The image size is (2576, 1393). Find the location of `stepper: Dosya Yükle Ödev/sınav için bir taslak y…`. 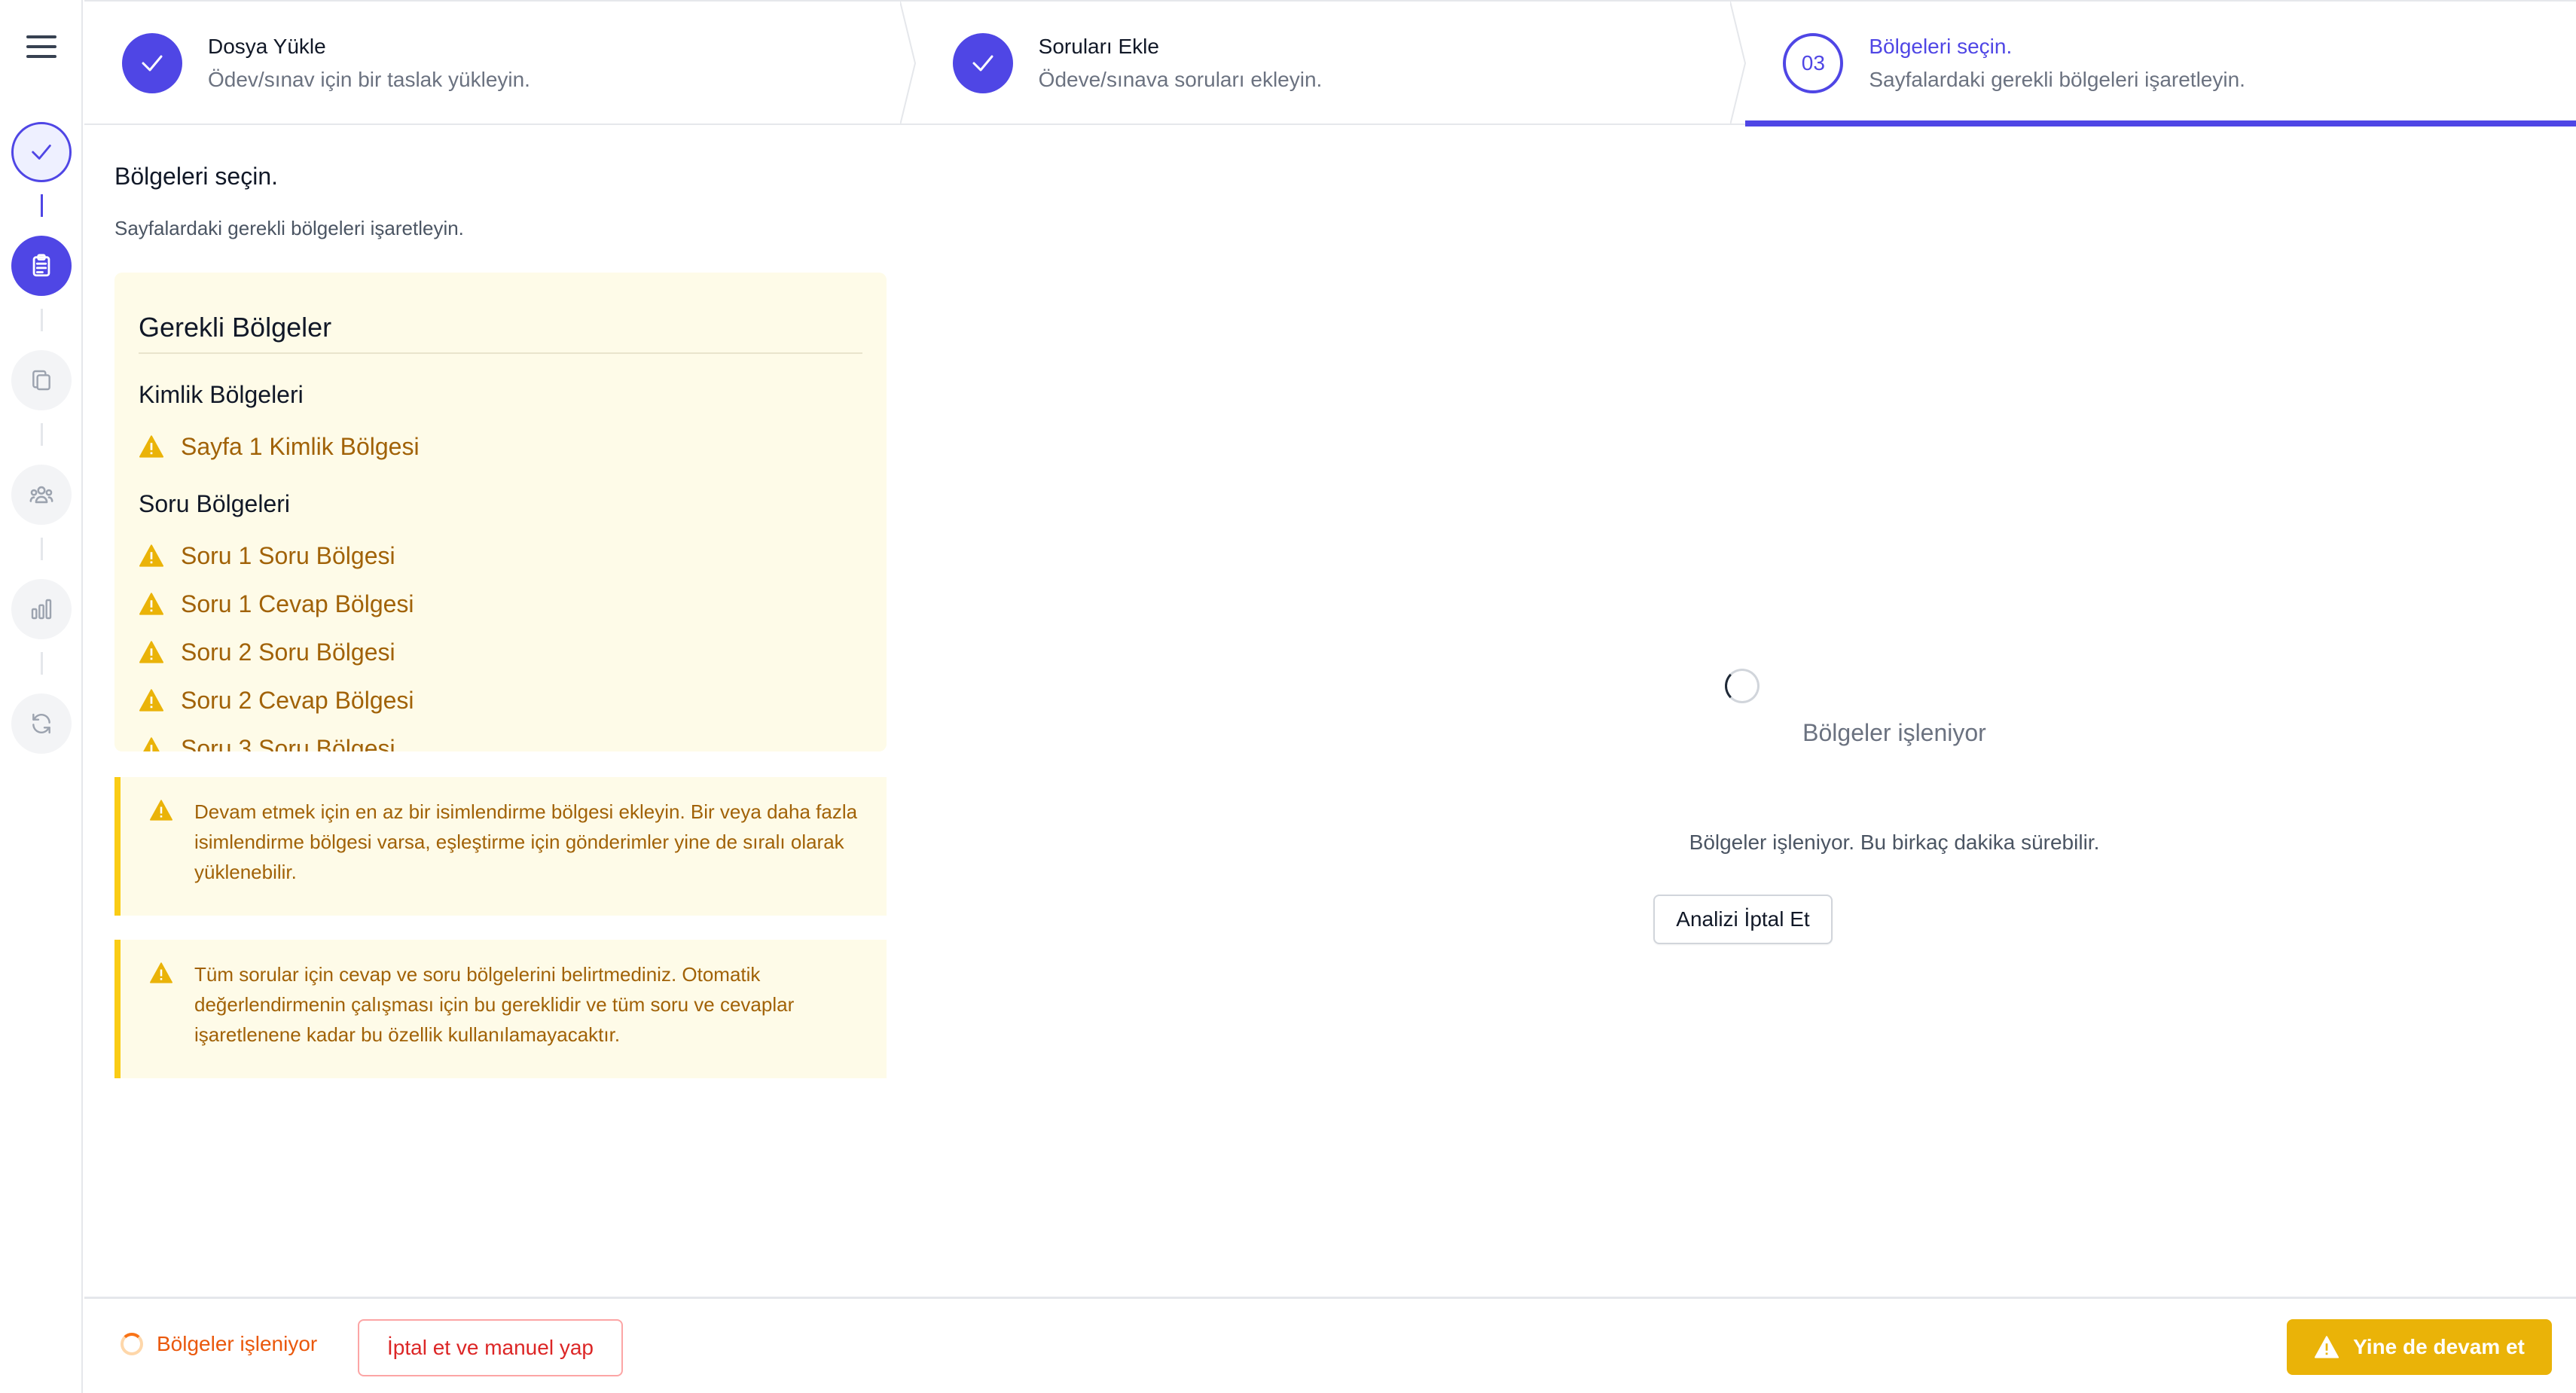

stepper: Dosya Yükle Ödev/sınav için bir taslak y… is located at coordinates (1330, 63).